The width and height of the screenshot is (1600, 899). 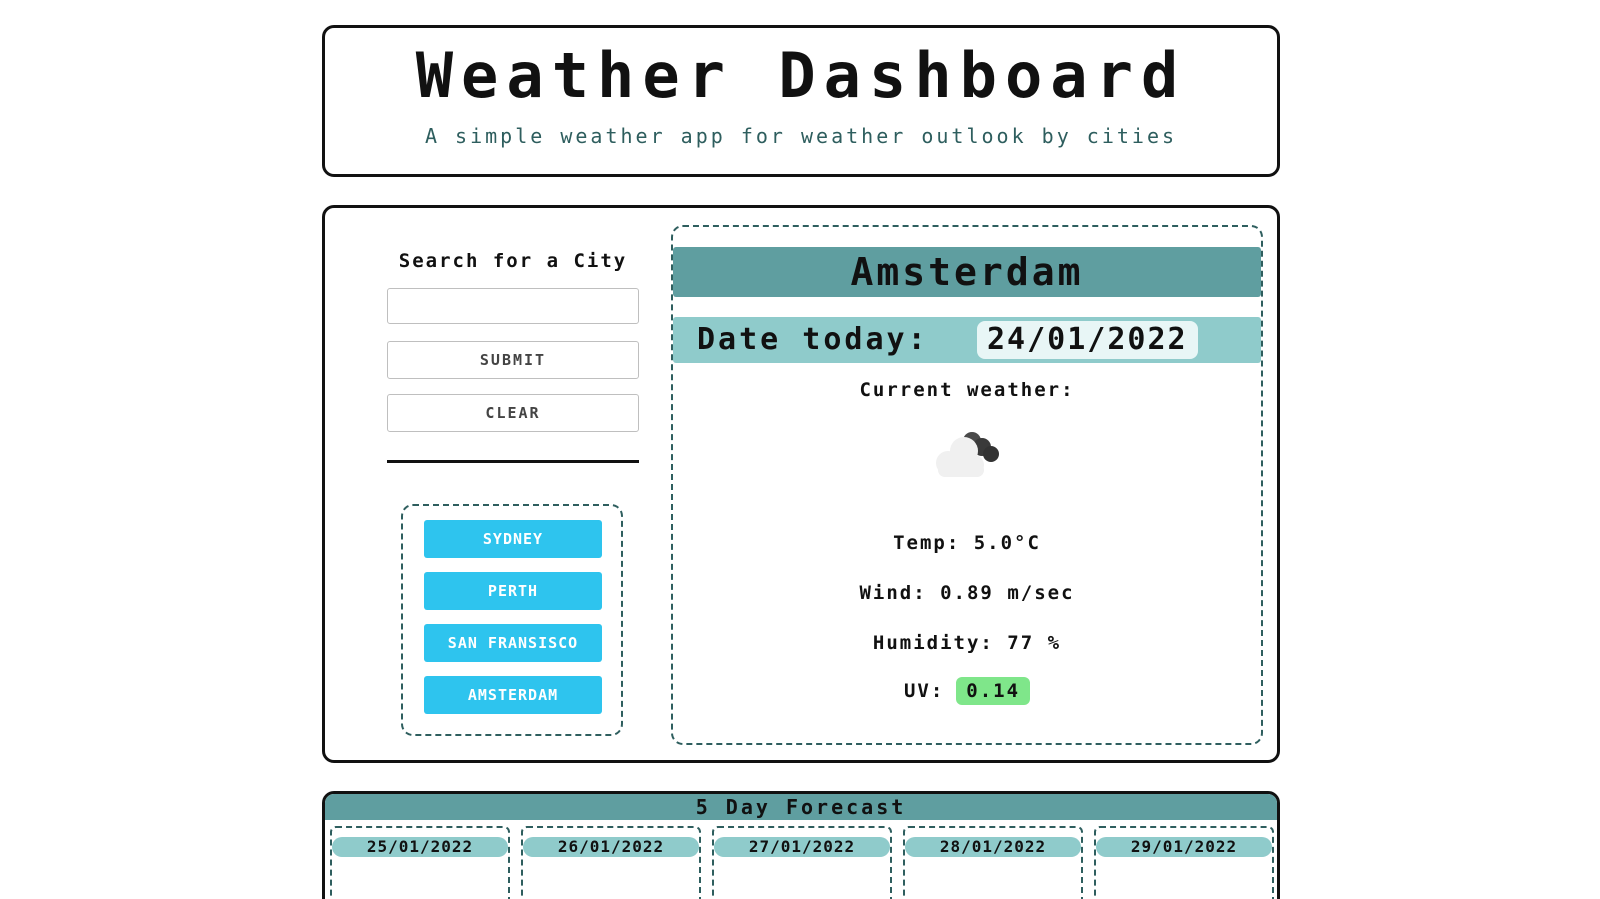 What do you see at coordinates (967, 390) in the screenshot?
I see `current-weather-label: Current weather:` at bounding box center [967, 390].